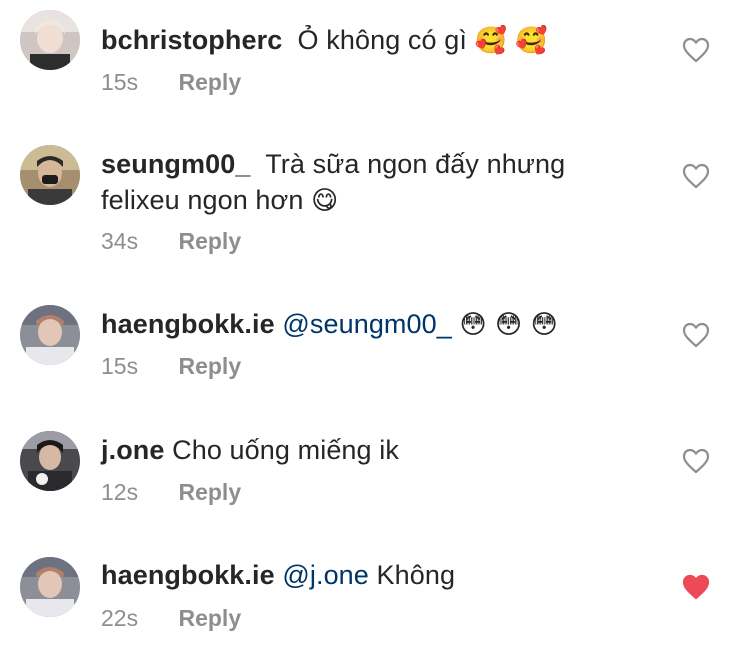 The width and height of the screenshot is (750, 654). Describe the element at coordinates (171, 241) in the screenshot. I see `comment-meta: 34s Reply` at that location.